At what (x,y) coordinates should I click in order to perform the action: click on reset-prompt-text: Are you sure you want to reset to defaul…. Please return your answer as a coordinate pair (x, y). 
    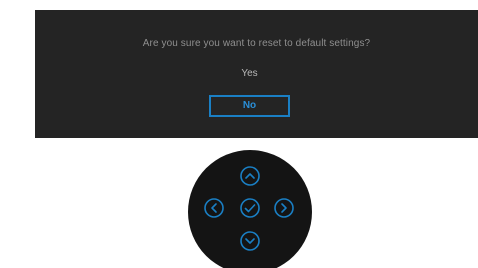
    Looking at the image, I should click on (256, 43).